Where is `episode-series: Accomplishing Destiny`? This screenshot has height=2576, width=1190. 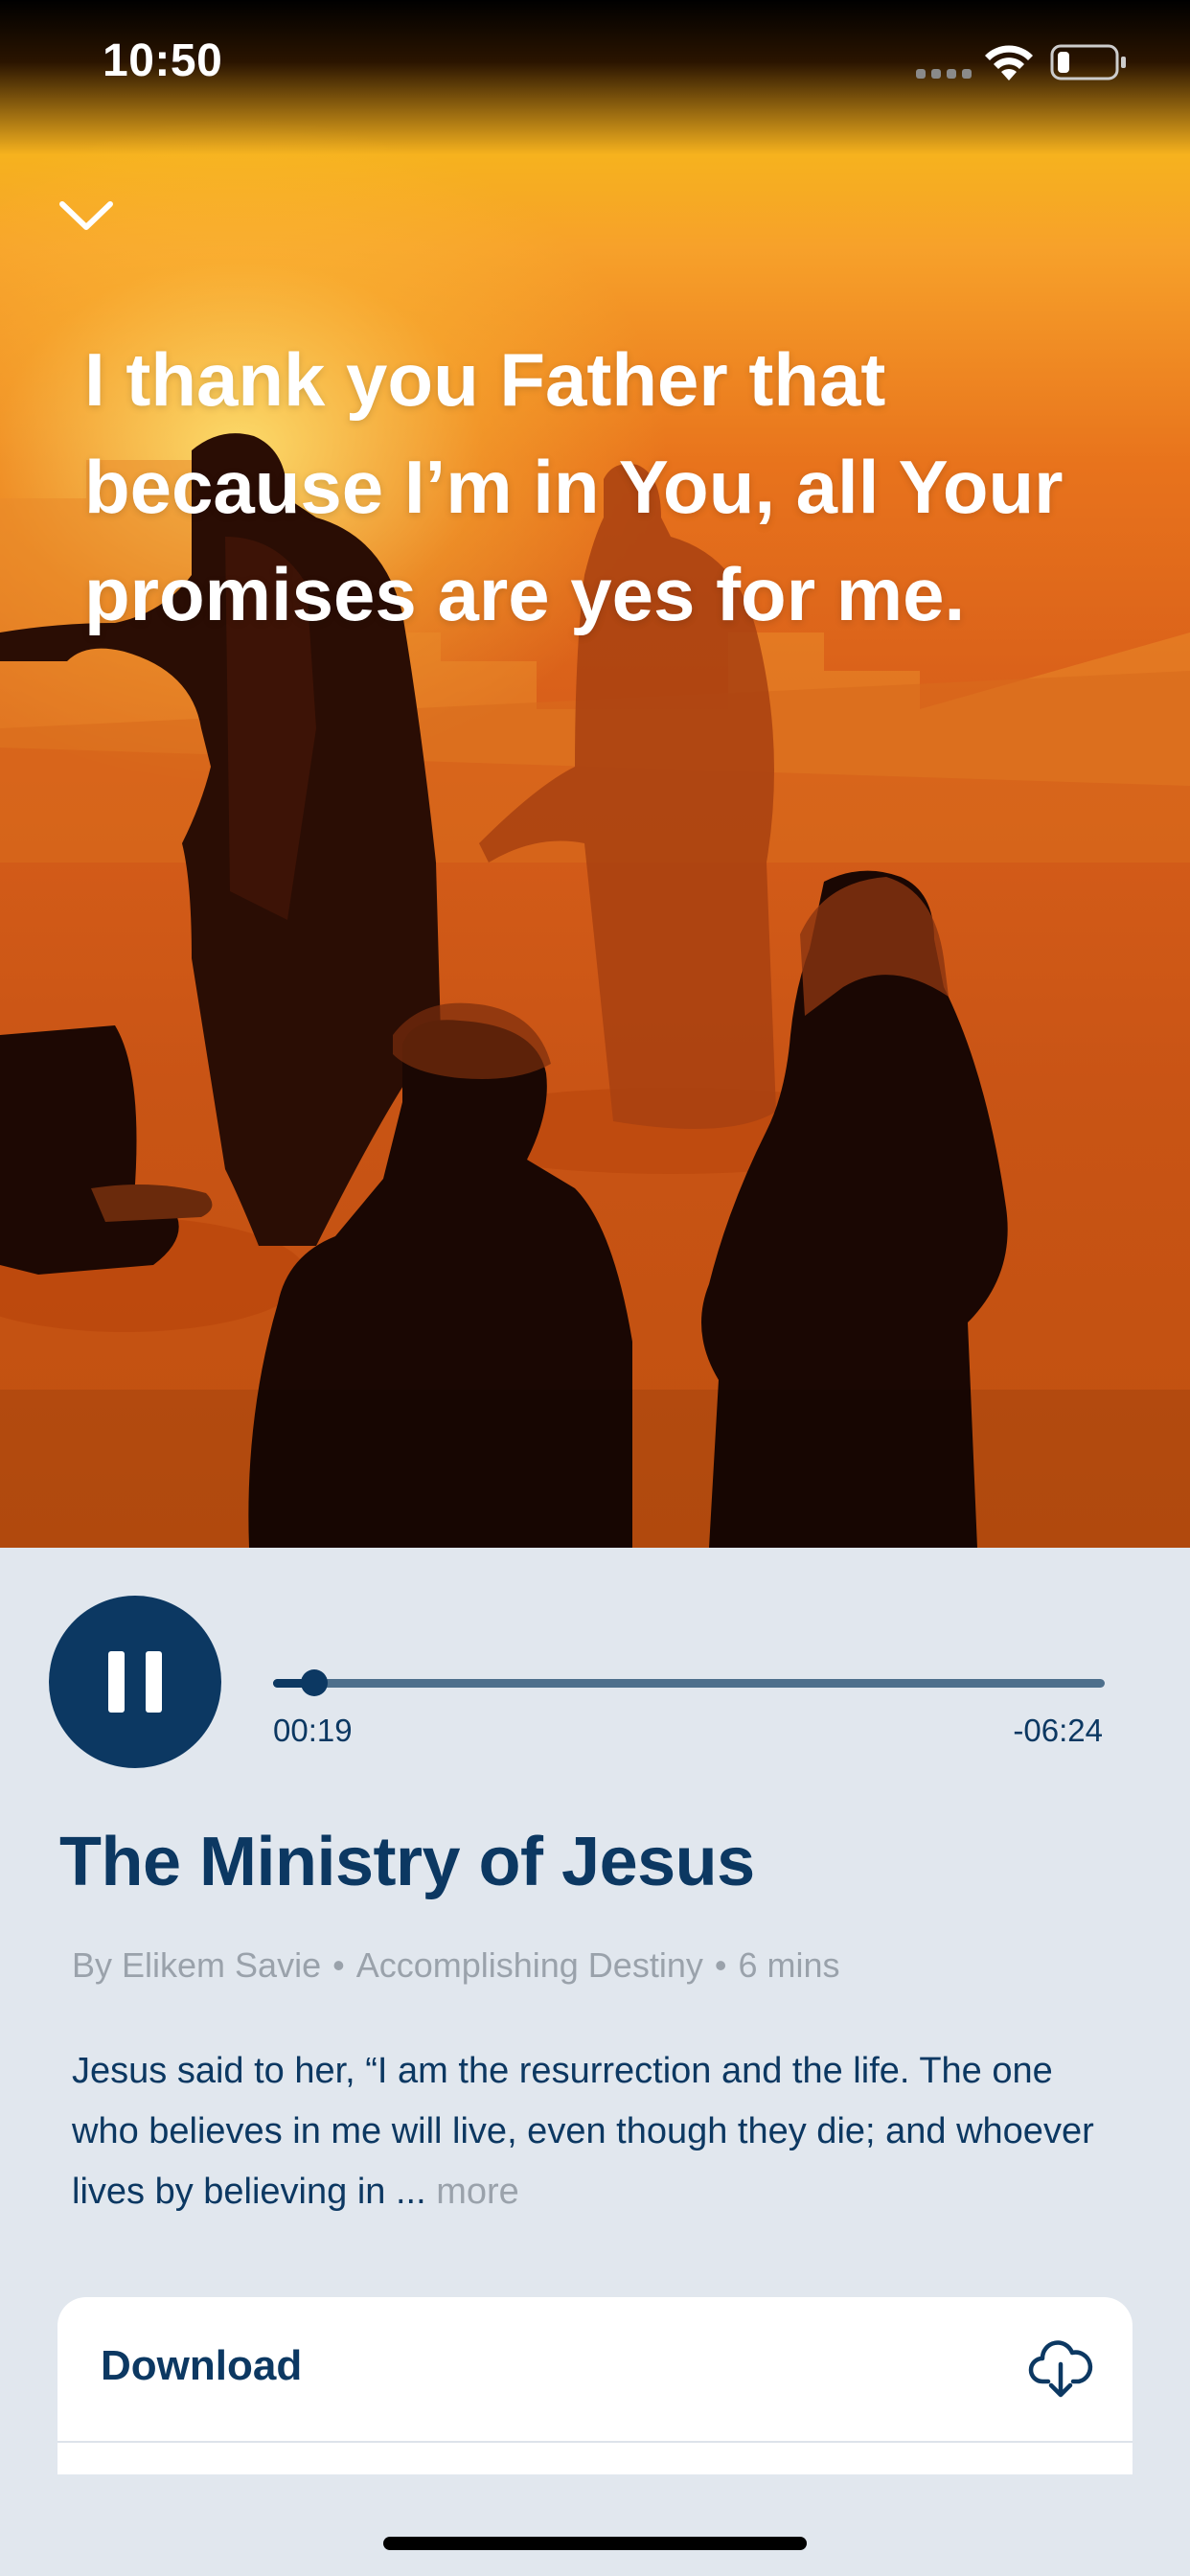 episode-series: Accomplishing Destiny is located at coordinates (529, 1965).